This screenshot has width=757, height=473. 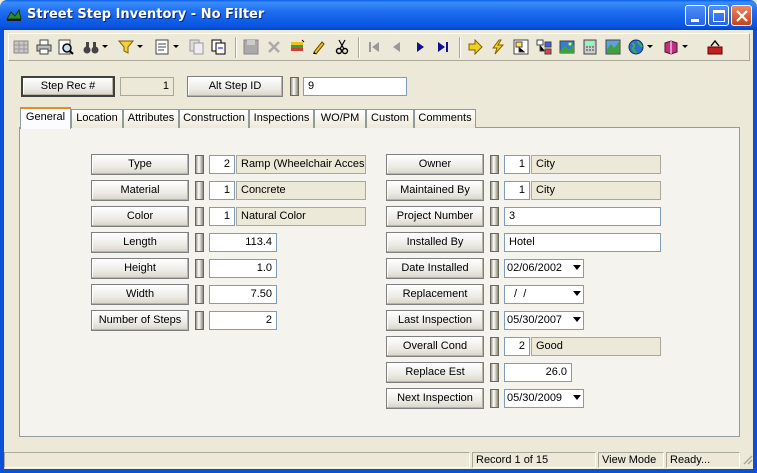 I want to click on date-installed-button: Date Installed, so click(x=435, y=268).